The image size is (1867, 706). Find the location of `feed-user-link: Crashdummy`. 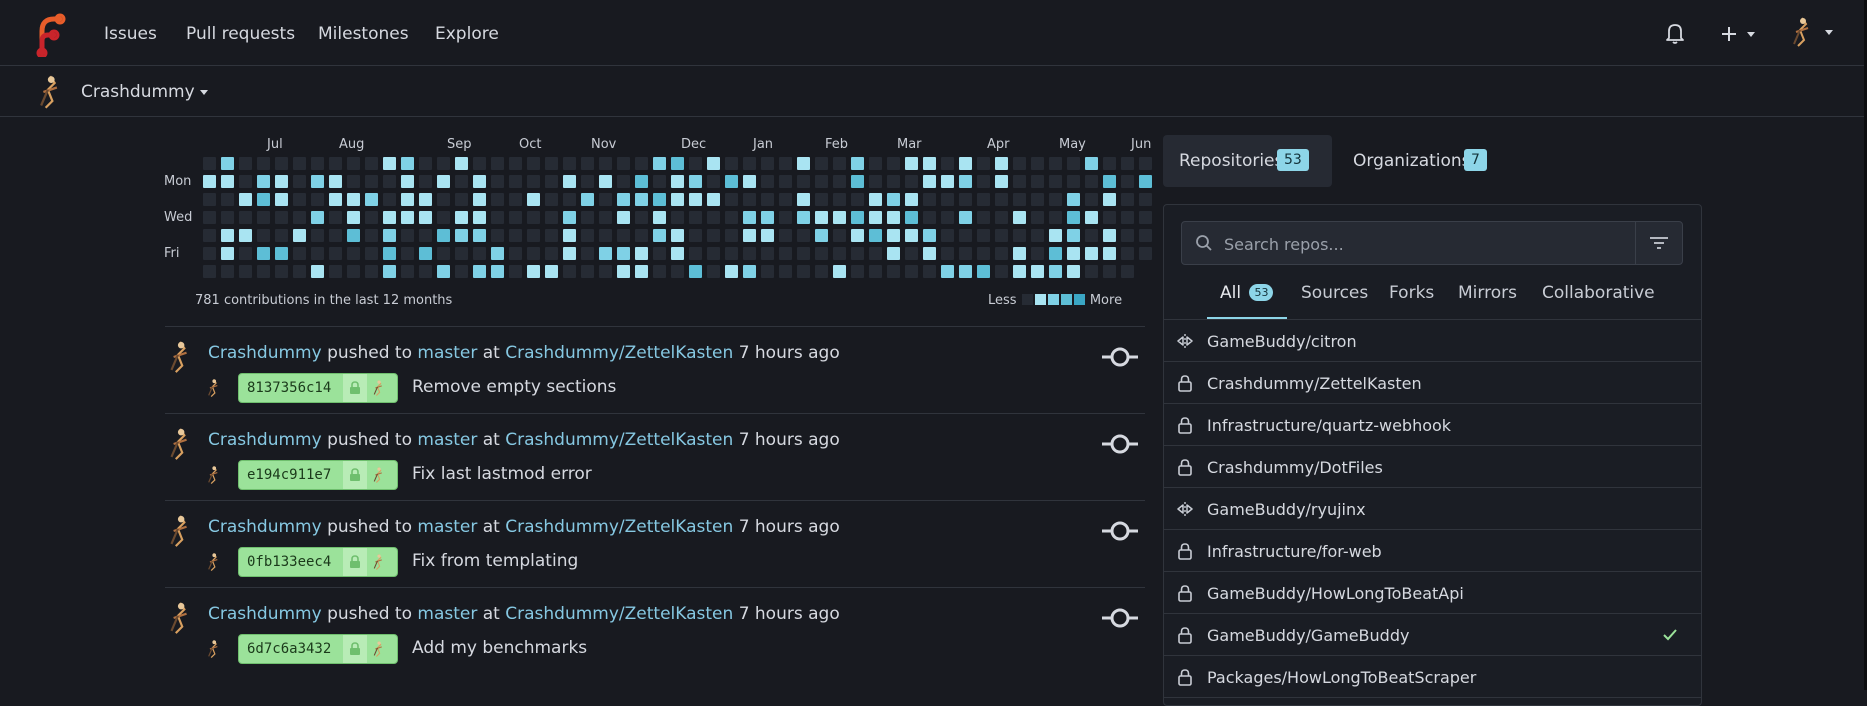

feed-user-link: Crashdummy is located at coordinates (265, 527).